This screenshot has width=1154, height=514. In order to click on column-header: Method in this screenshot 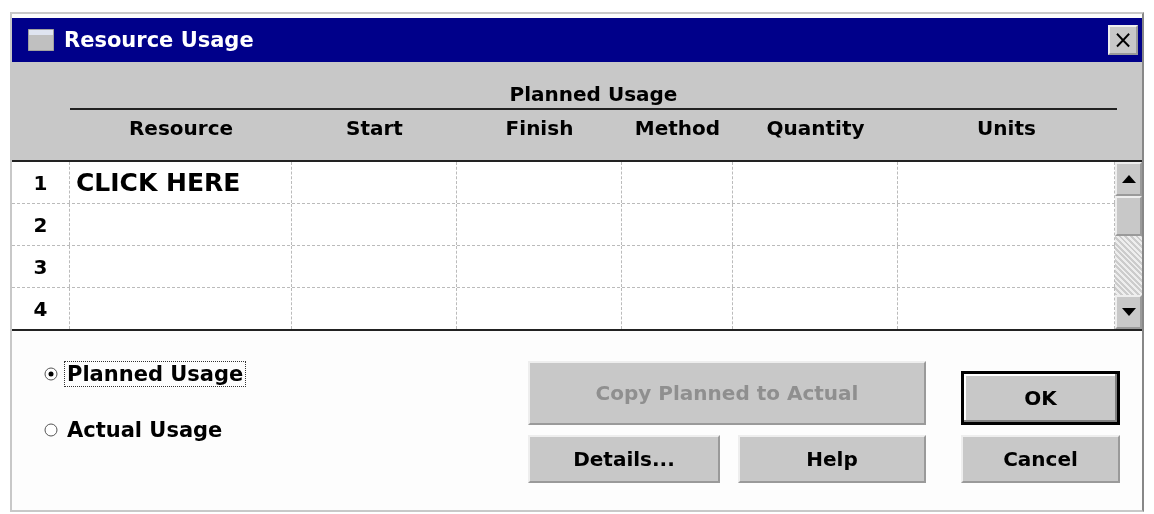, I will do `click(677, 127)`.